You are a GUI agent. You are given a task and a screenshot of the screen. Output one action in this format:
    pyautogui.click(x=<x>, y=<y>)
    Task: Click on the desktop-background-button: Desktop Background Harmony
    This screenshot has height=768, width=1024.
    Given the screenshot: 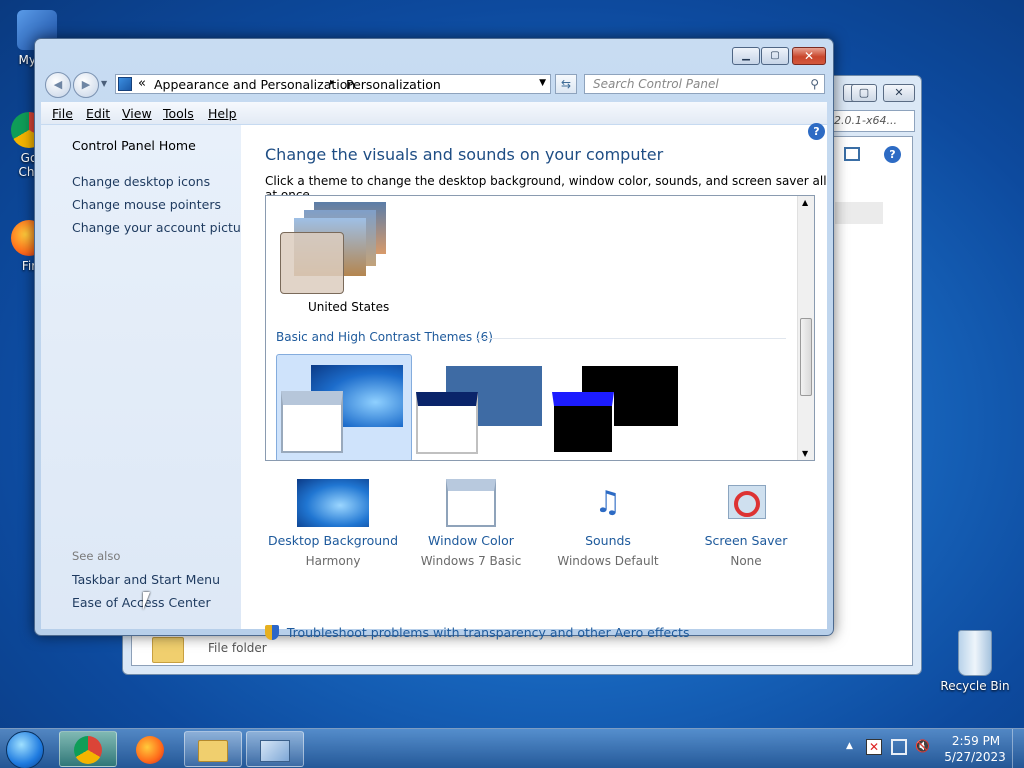 What is the action you would take?
    pyautogui.click(x=333, y=523)
    